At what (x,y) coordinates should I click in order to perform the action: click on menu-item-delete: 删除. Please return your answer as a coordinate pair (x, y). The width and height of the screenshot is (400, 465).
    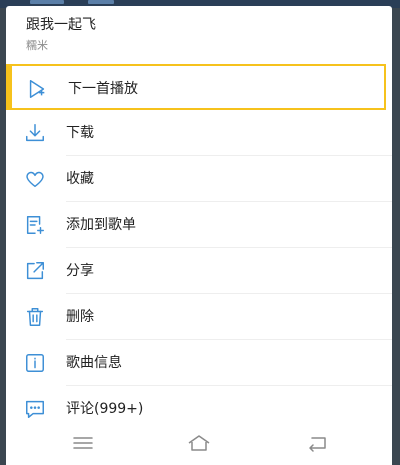
    Looking at the image, I should click on (199, 317).